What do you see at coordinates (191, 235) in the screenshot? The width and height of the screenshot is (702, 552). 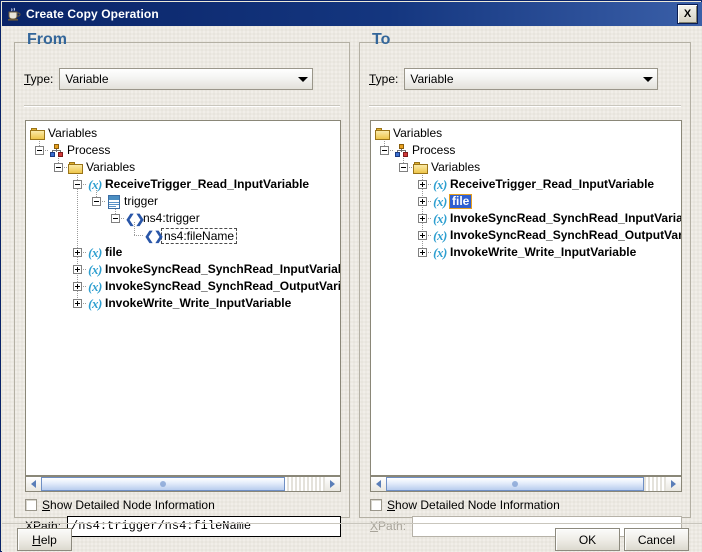 I see `tree-node: ❮❯ ns4:fileName` at bounding box center [191, 235].